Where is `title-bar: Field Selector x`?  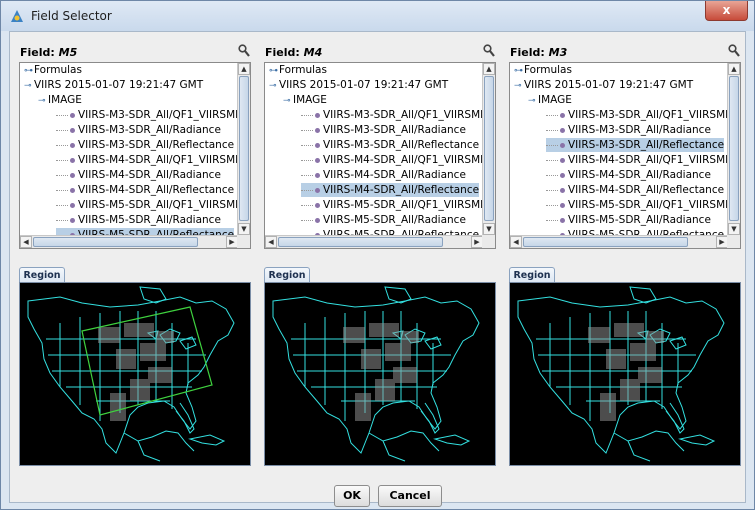
title-bar: Field Selector x is located at coordinates (377, 16).